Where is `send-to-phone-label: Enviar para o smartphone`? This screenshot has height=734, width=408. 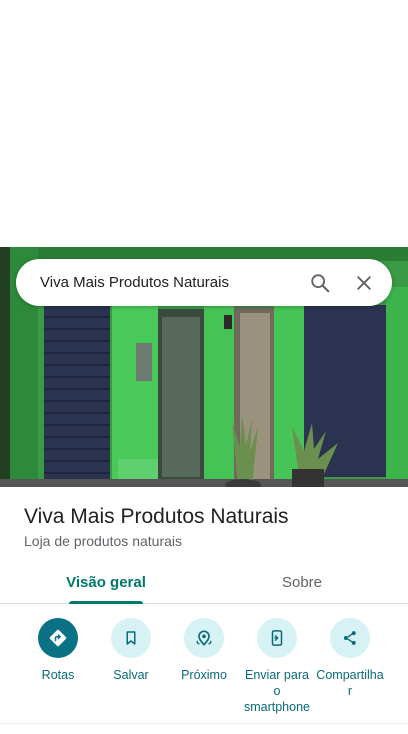
send-to-phone-label: Enviar para o smartphone is located at coordinates (276, 691).